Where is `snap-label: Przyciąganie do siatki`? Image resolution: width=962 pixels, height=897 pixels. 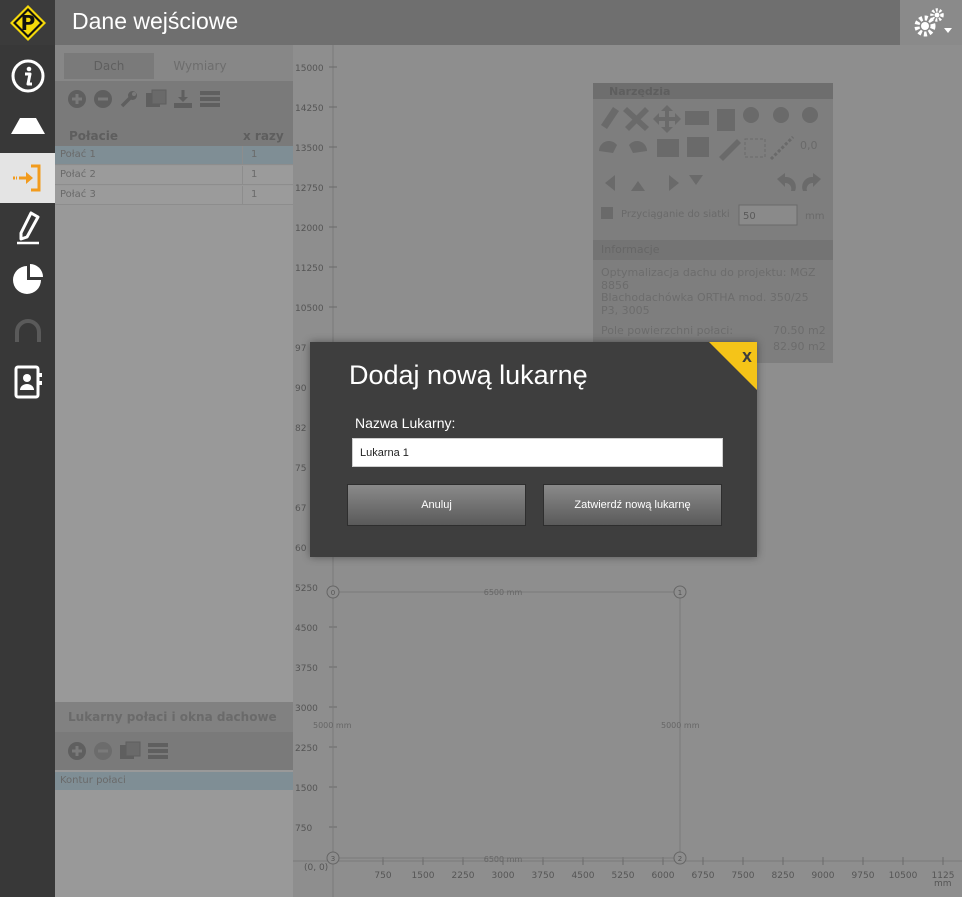 snap-label: Przyciąganie do siatki is located at coordinates (675, 214).